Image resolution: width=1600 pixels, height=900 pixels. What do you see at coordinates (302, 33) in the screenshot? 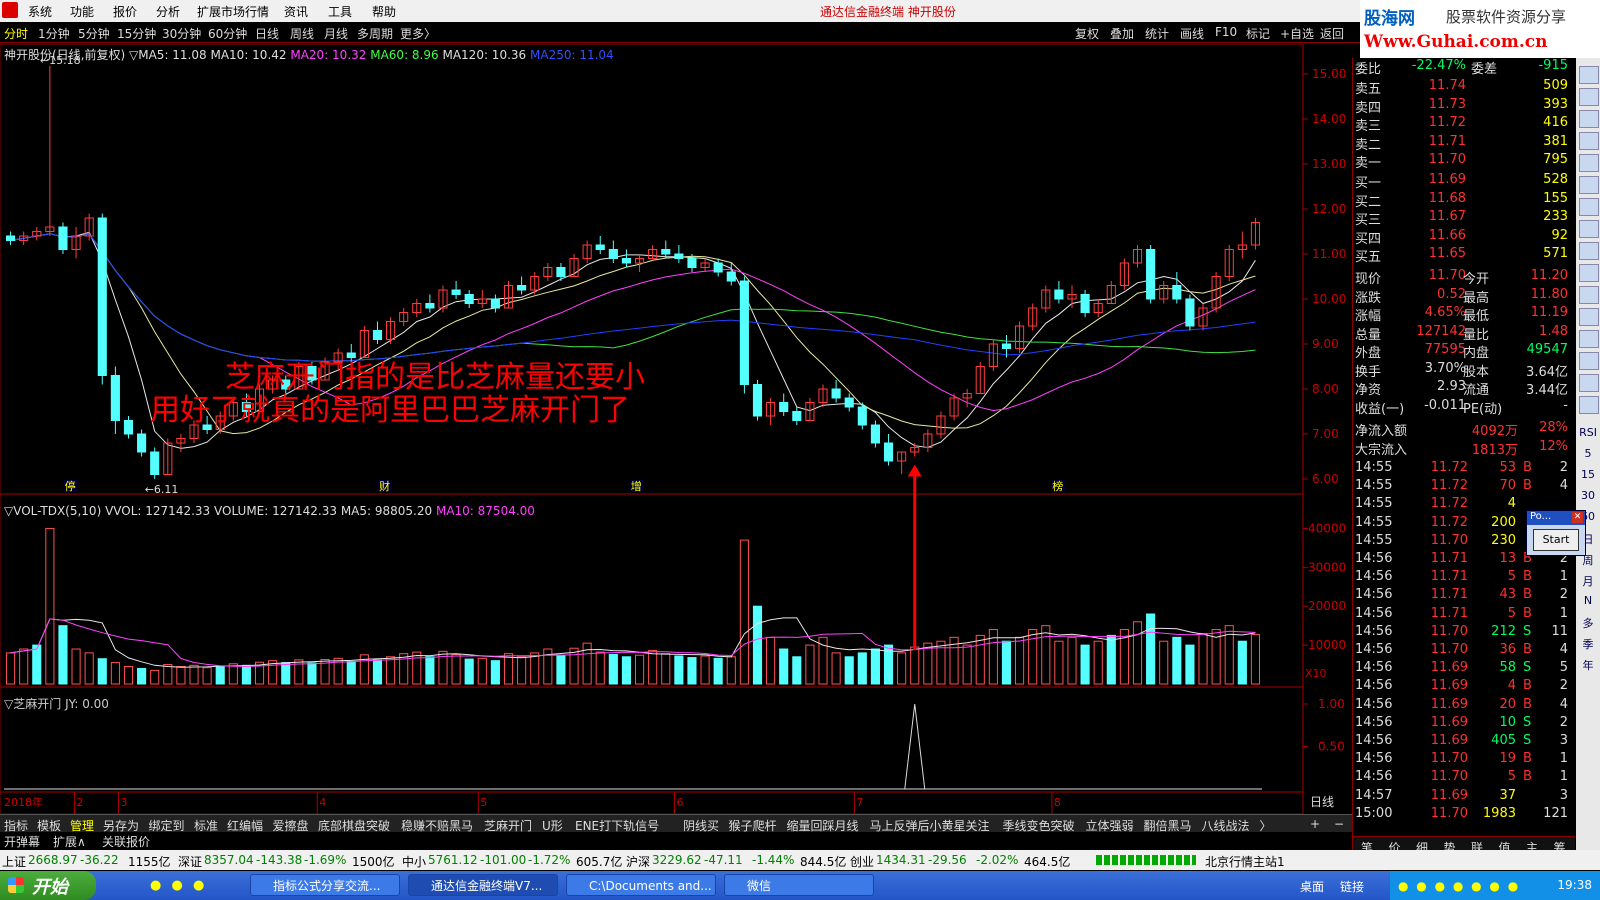
I see `tab-weekly: 周线` at bounding box center [302, 33].